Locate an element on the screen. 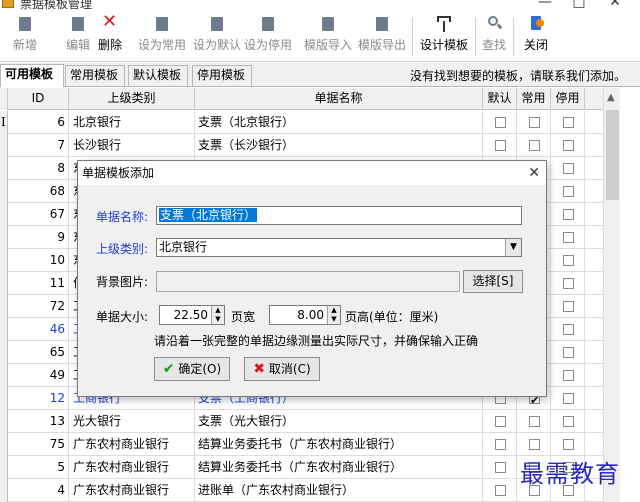  search-icon is located at coordinates (494, 24).